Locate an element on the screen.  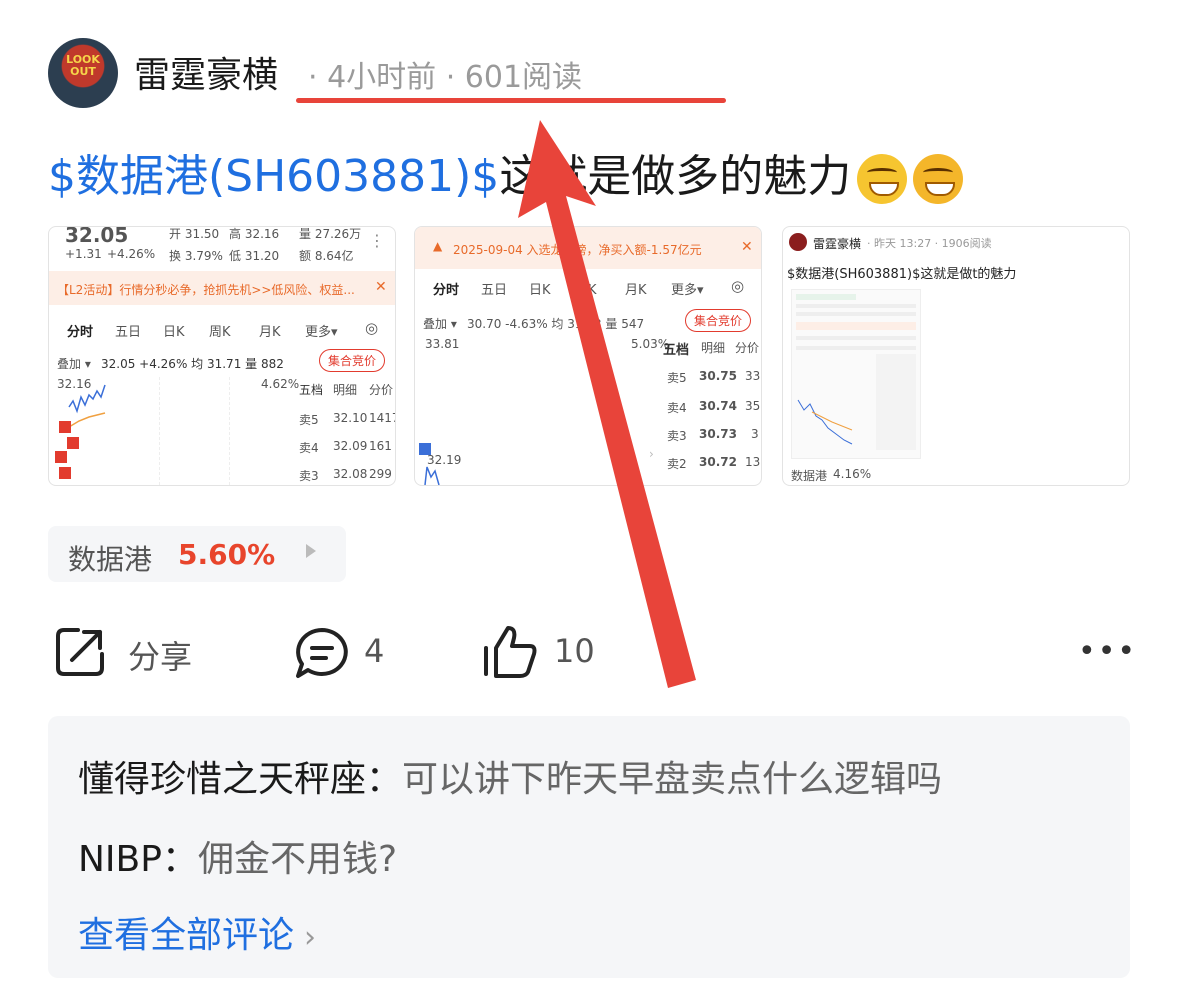
like-count: 10 is located at coordinates (574, 651).